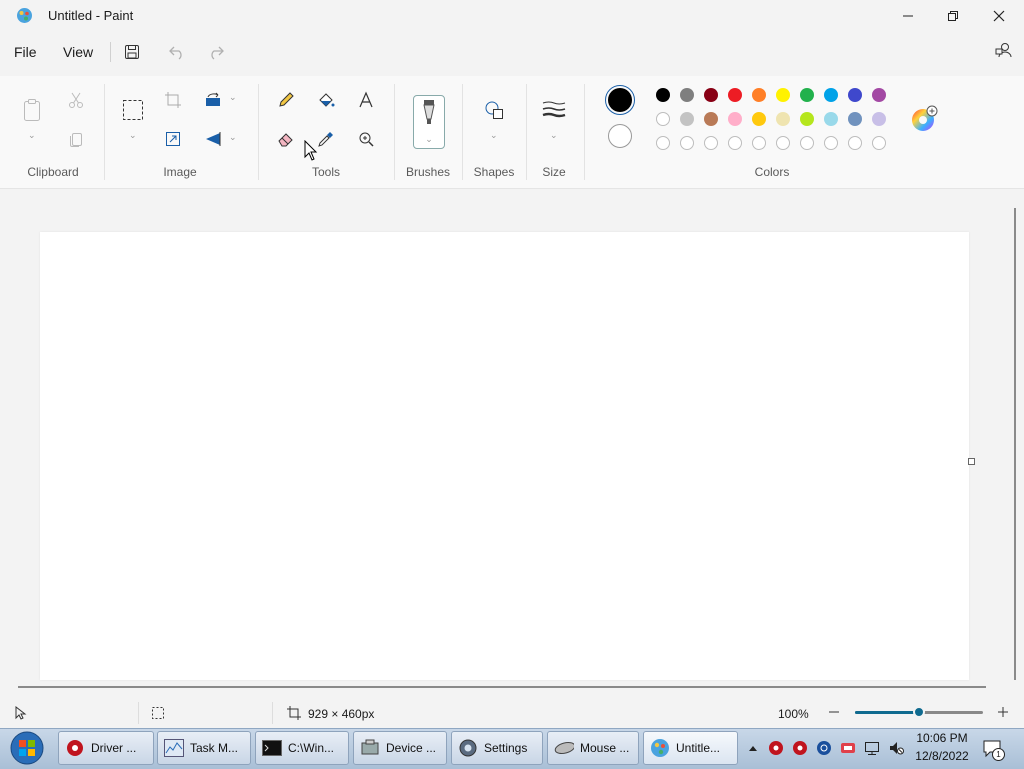 The height and width of the screenshot is (769, 1024). Describe the element at coordinates (942, 756) in the screenshot. I see `clock-date: 12/8/2022` at that location.